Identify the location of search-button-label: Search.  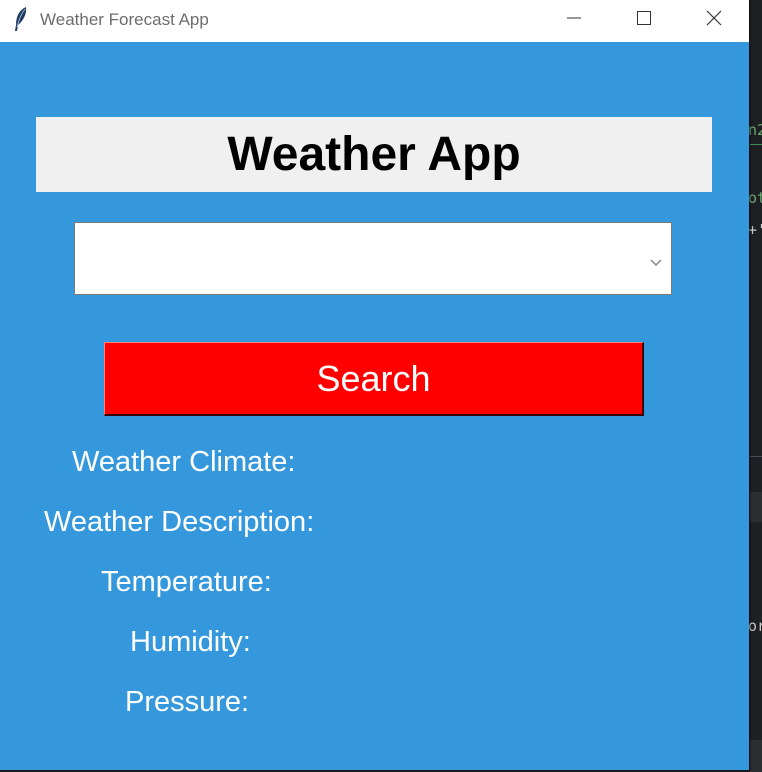
(373, 378).